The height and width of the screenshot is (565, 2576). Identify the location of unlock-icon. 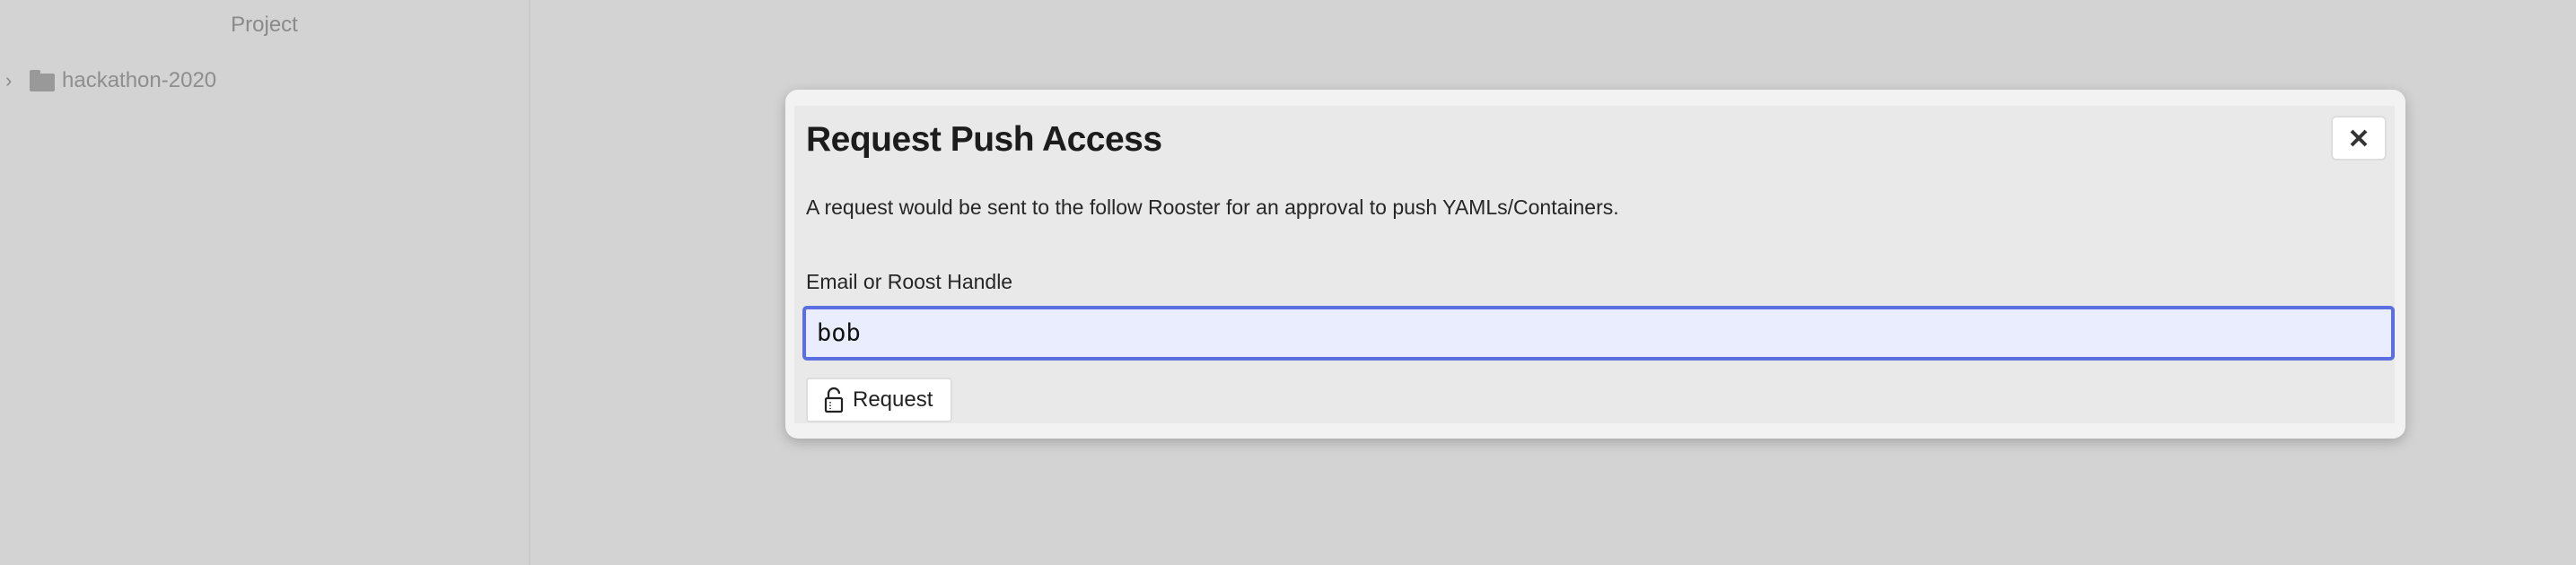
(834, 400).